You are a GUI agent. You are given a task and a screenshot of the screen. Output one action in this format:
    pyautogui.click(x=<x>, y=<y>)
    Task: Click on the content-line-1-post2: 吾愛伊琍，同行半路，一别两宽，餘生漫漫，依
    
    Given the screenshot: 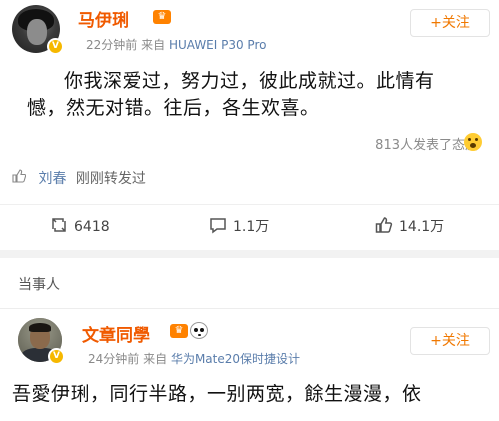 What is the action you would take?
    pyautogui.click(x=217, y=394)
    